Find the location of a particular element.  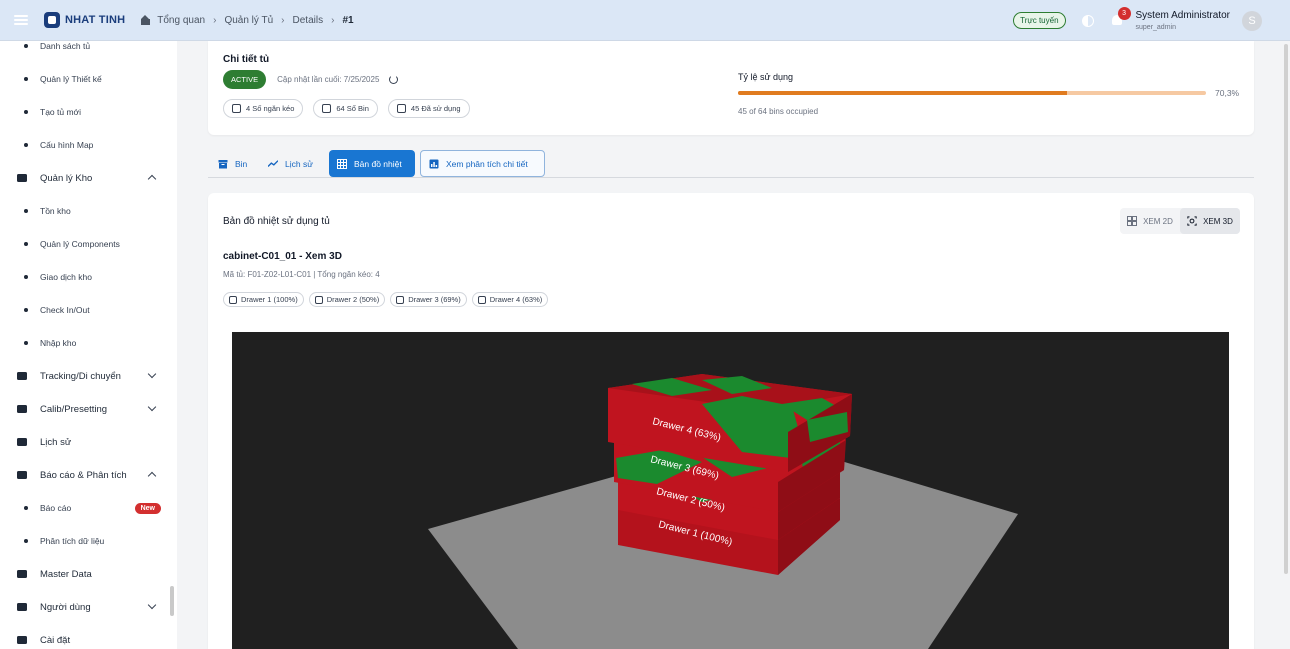

sidebar-item: Quản lý Kho is located at coordinates (88, 178).